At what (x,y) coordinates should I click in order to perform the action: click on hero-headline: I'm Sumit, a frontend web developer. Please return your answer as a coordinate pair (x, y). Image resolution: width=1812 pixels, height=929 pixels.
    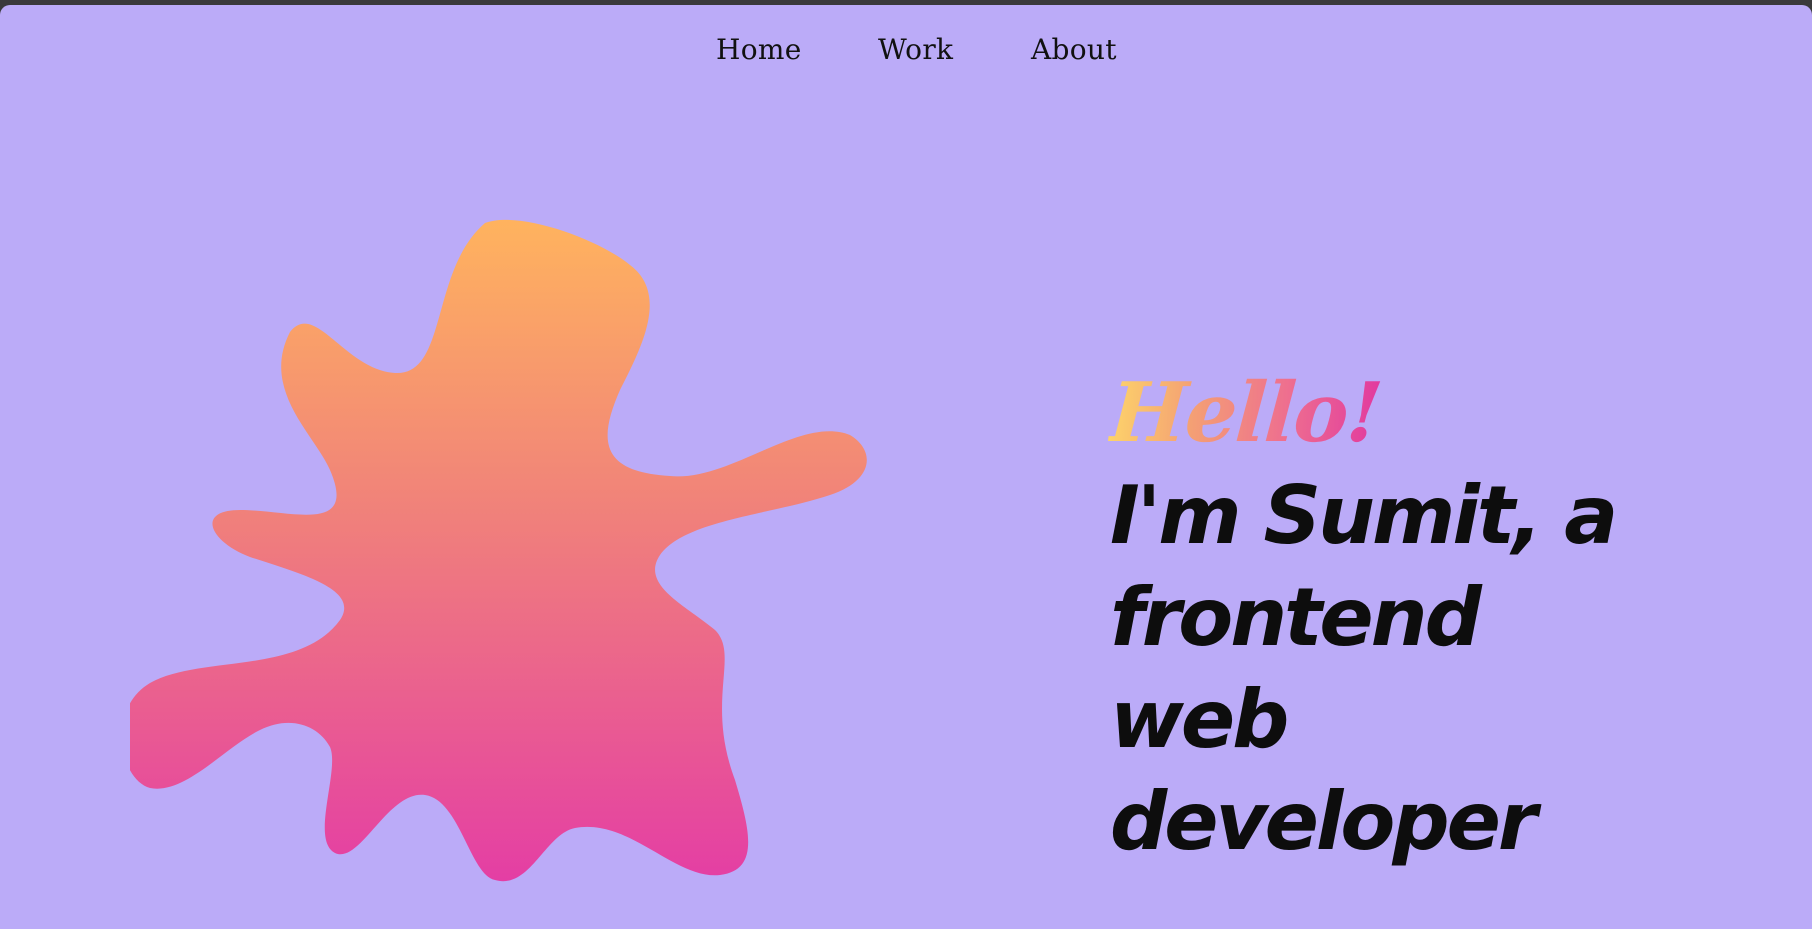
    Looking at the image, I should click on (1364, 668).